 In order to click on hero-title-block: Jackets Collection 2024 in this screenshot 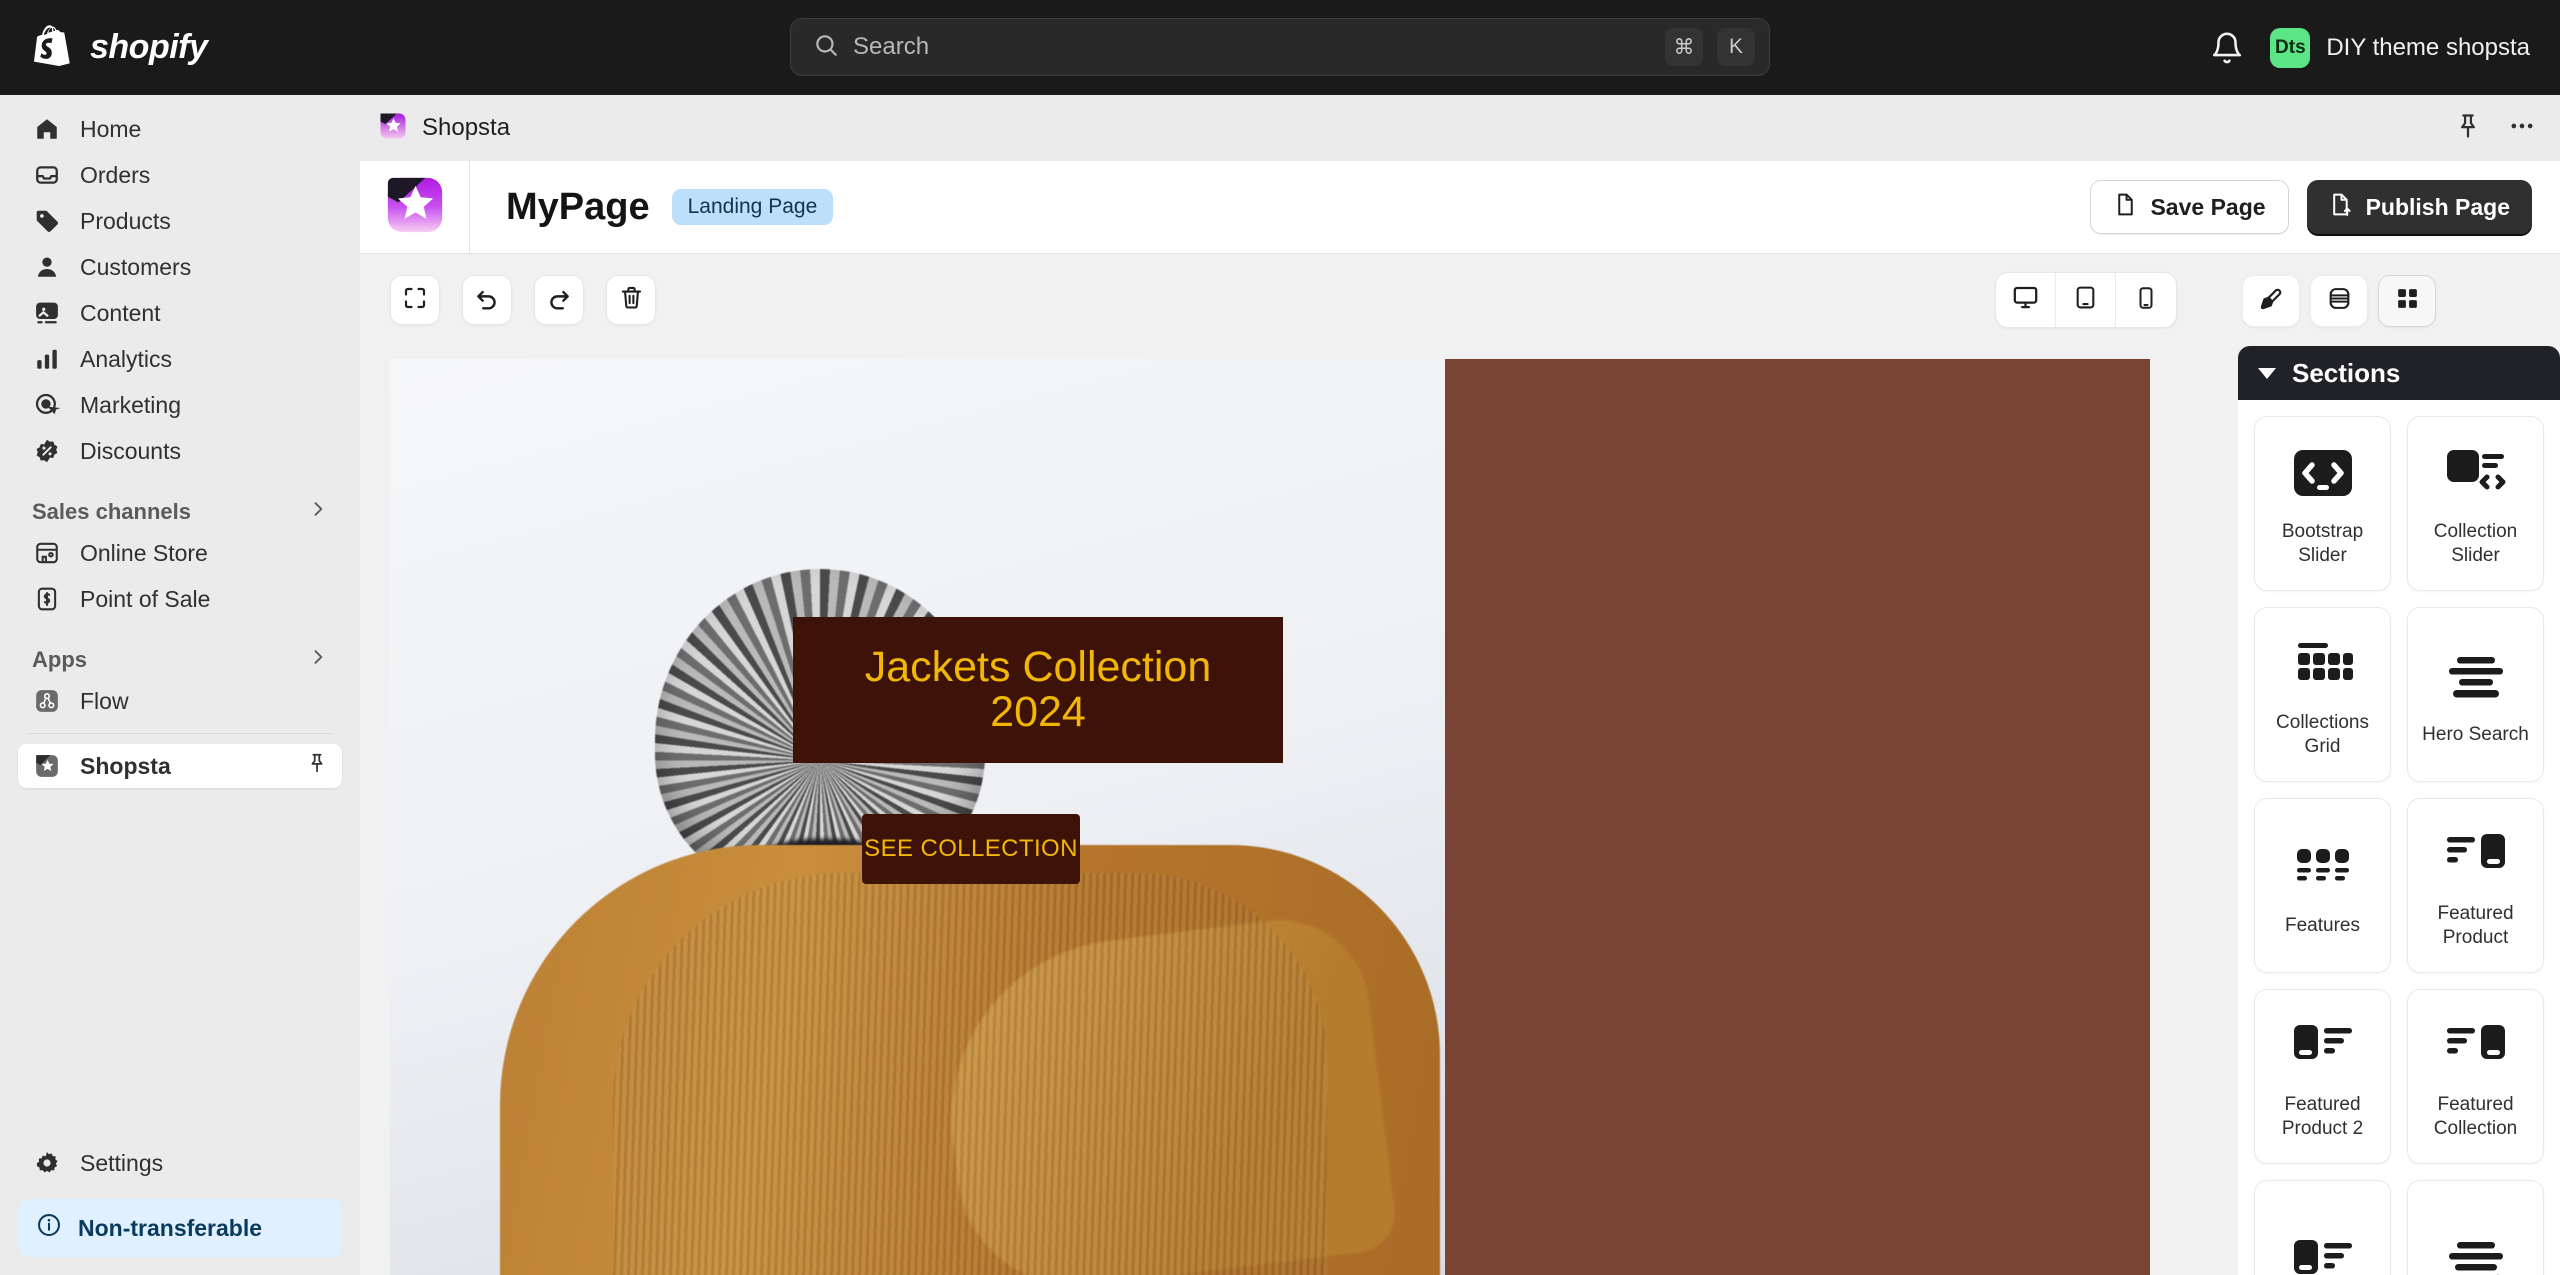, I will do `click(1038, 690)`.